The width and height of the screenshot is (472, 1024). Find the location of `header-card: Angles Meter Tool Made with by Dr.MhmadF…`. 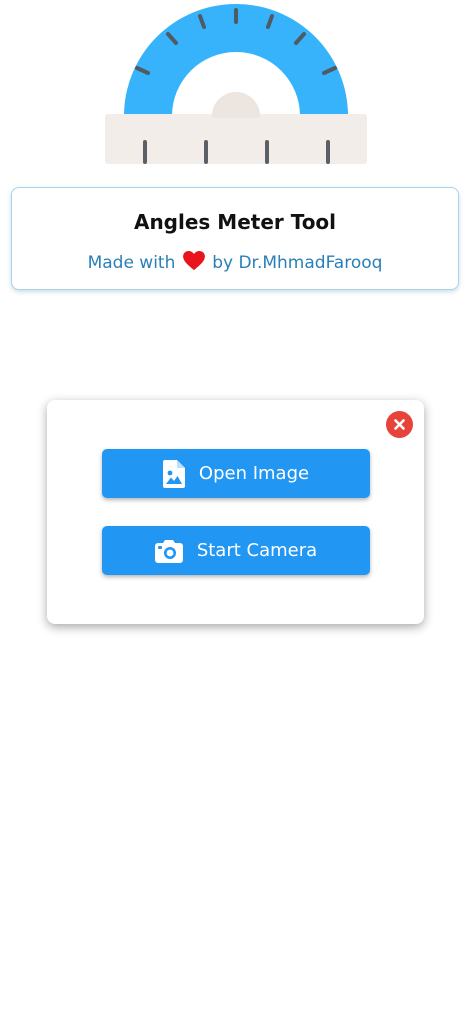

header-card: Angles Meter Tool Made with by Dr.MhmadF… is located at coordinates (235, 238).